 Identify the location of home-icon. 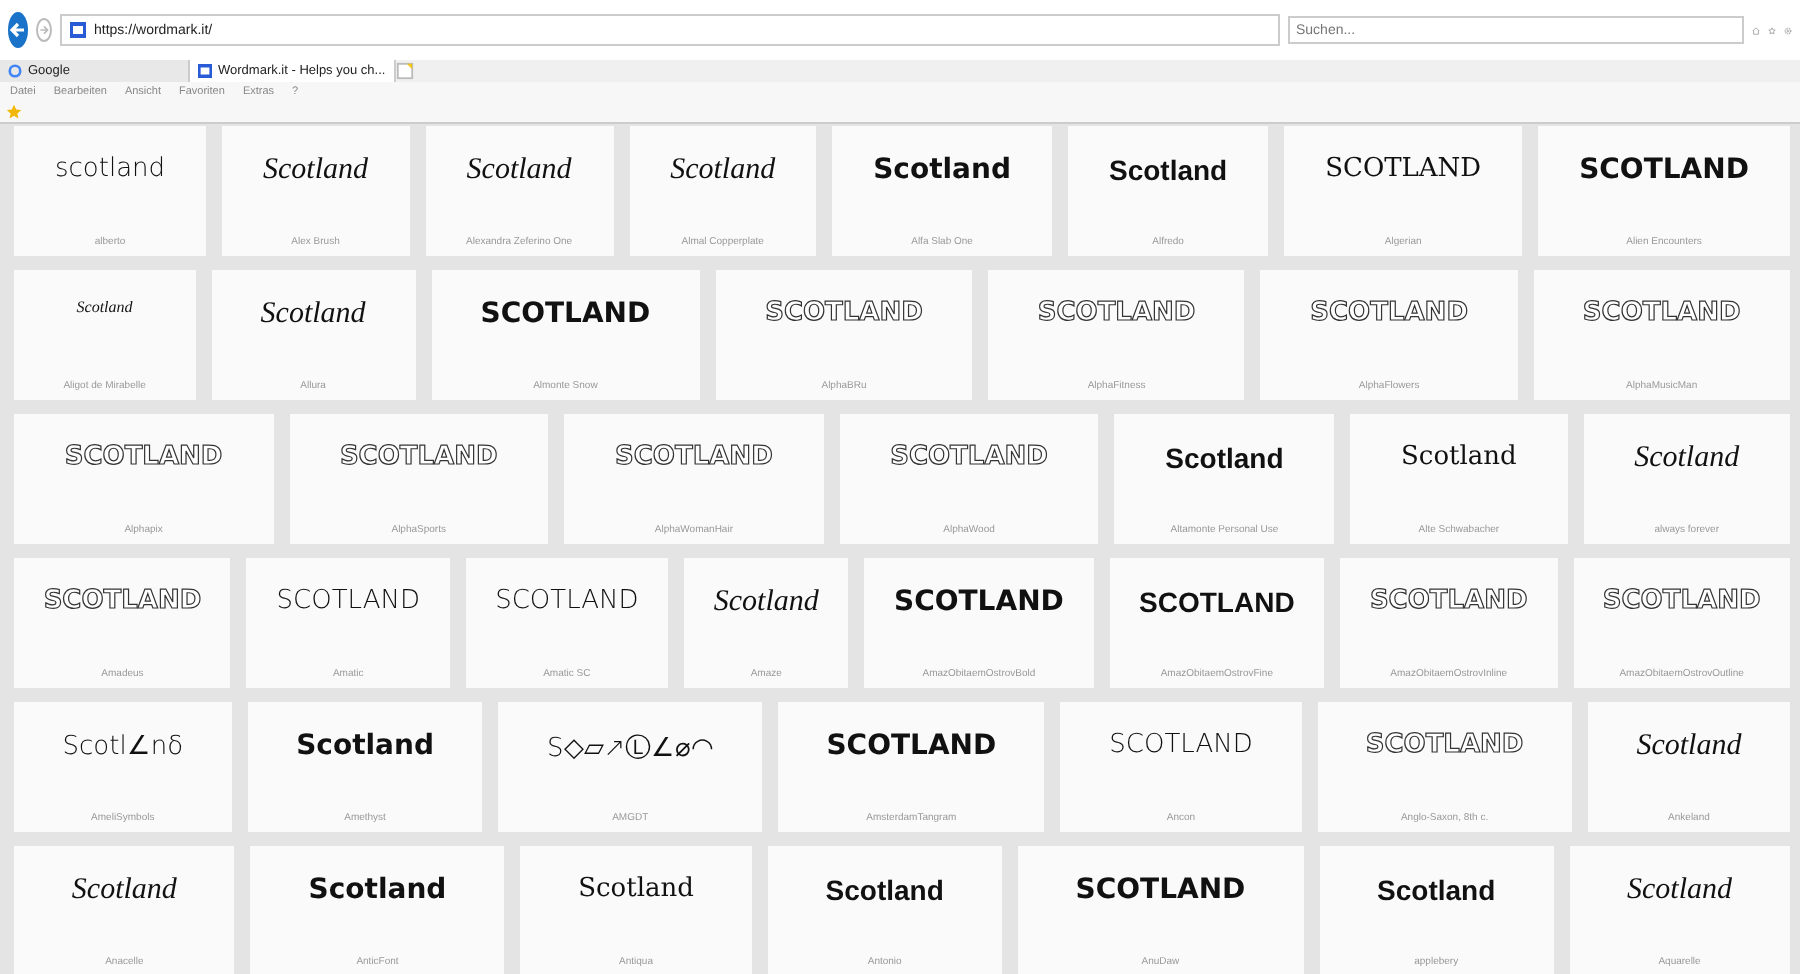
(1756, 30).